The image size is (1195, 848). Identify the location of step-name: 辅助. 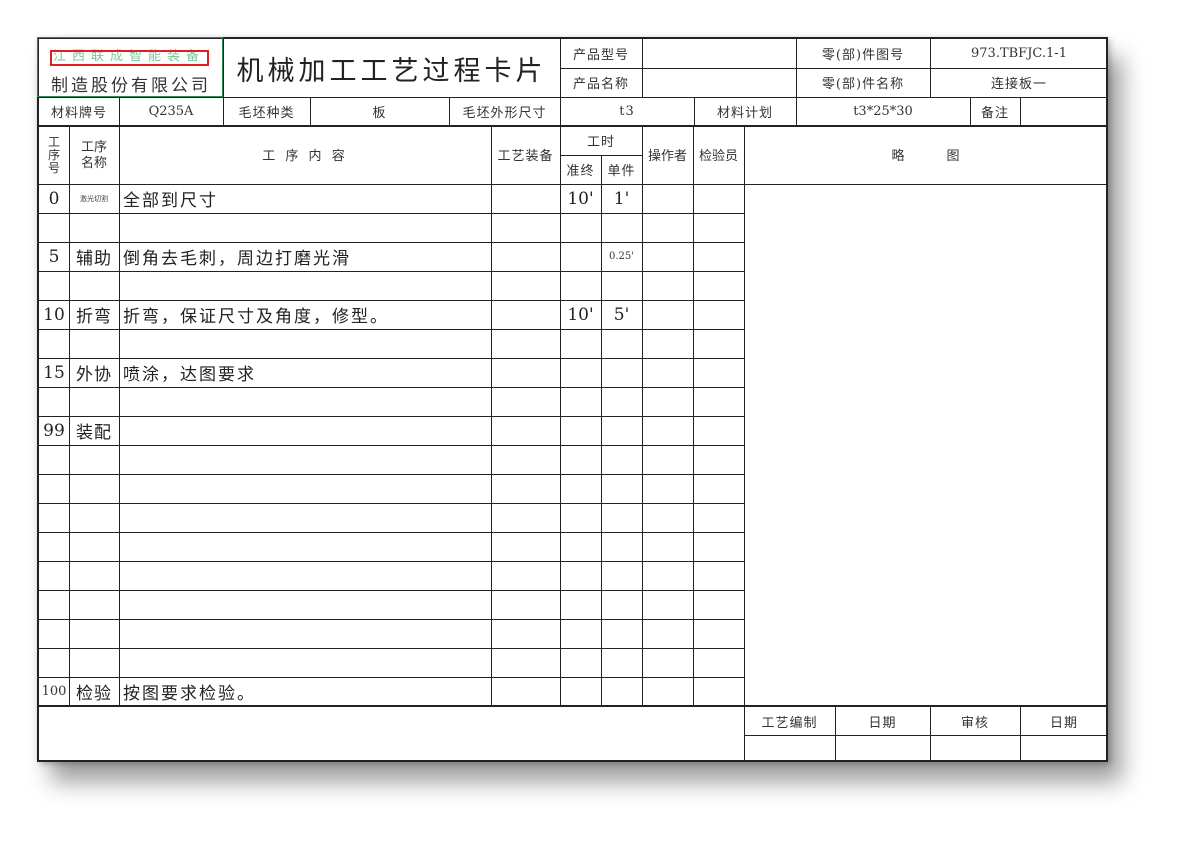
(94, 259).